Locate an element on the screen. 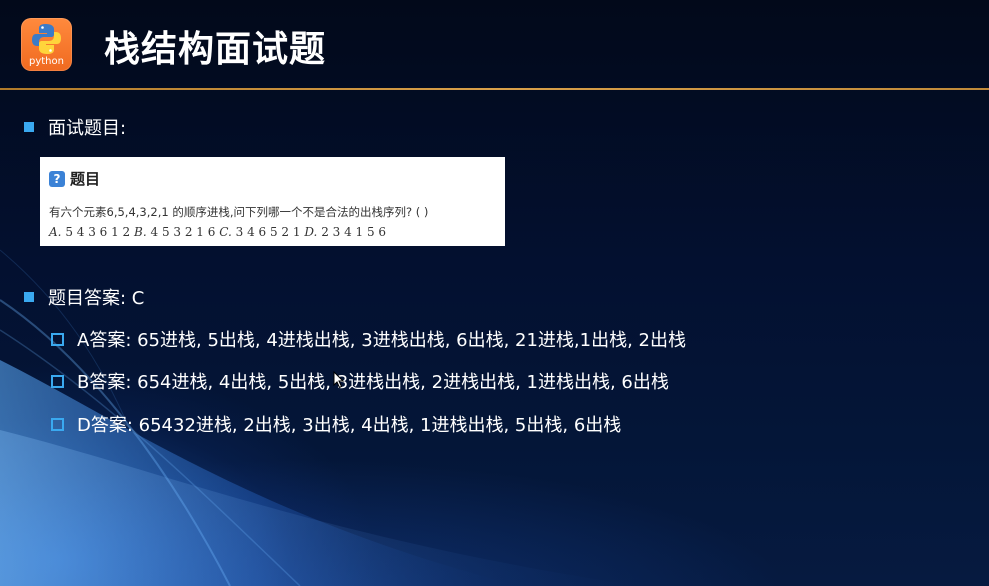 This screenshot has height=586, width=989. option-value: 4 5 3 2 1 6 is located at coordinates (183, 232).